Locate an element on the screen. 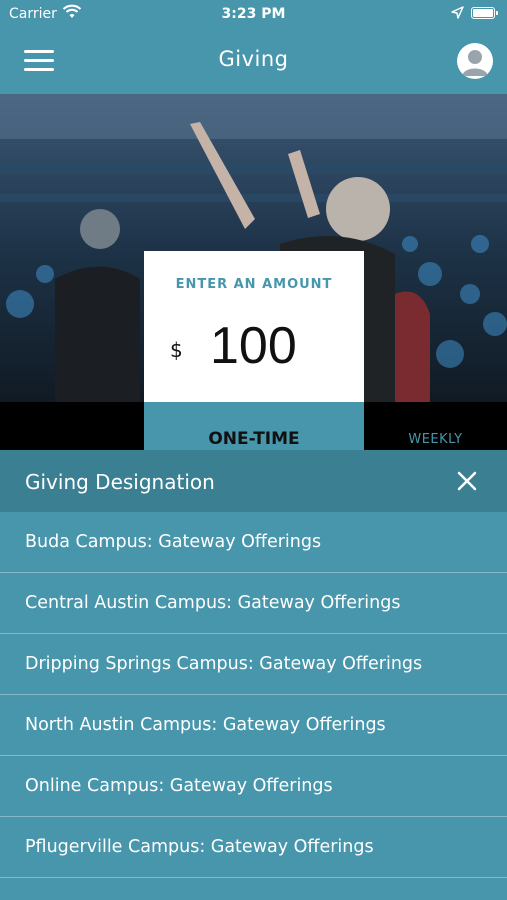 This screenshot has height=900, width=507. designation-item-online: Online Campus: Gateway Offerings is located at coordinates (253, 786).